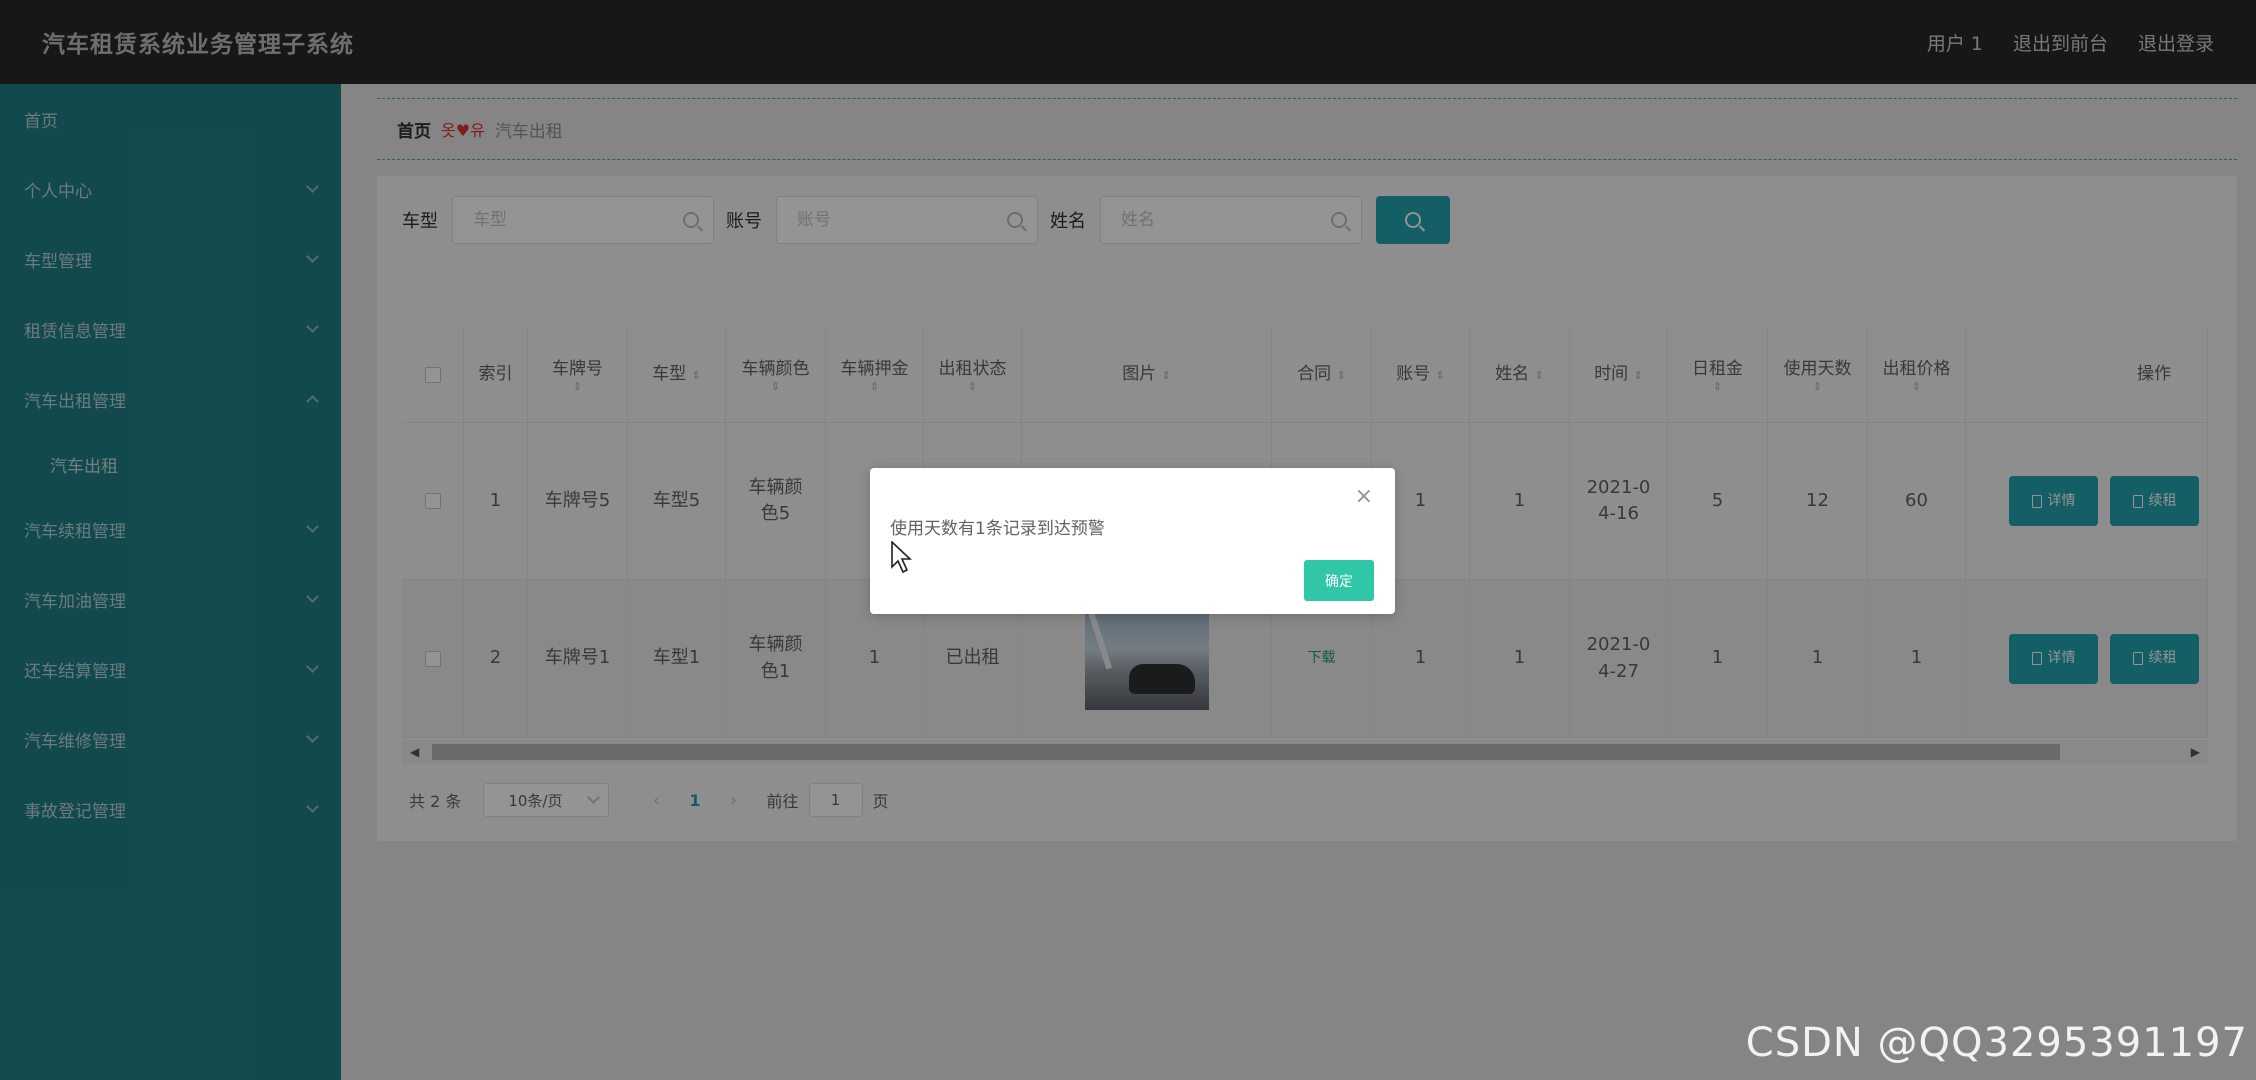 The height and width of the screenshot is (1080, 2256). I want to click on close-icon: ×, so click(1364, 497).